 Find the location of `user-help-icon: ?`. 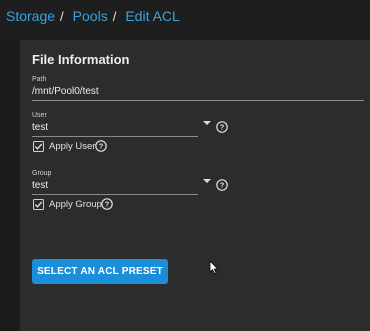

user-help-icon: ? is located at coordinates (222, 127).